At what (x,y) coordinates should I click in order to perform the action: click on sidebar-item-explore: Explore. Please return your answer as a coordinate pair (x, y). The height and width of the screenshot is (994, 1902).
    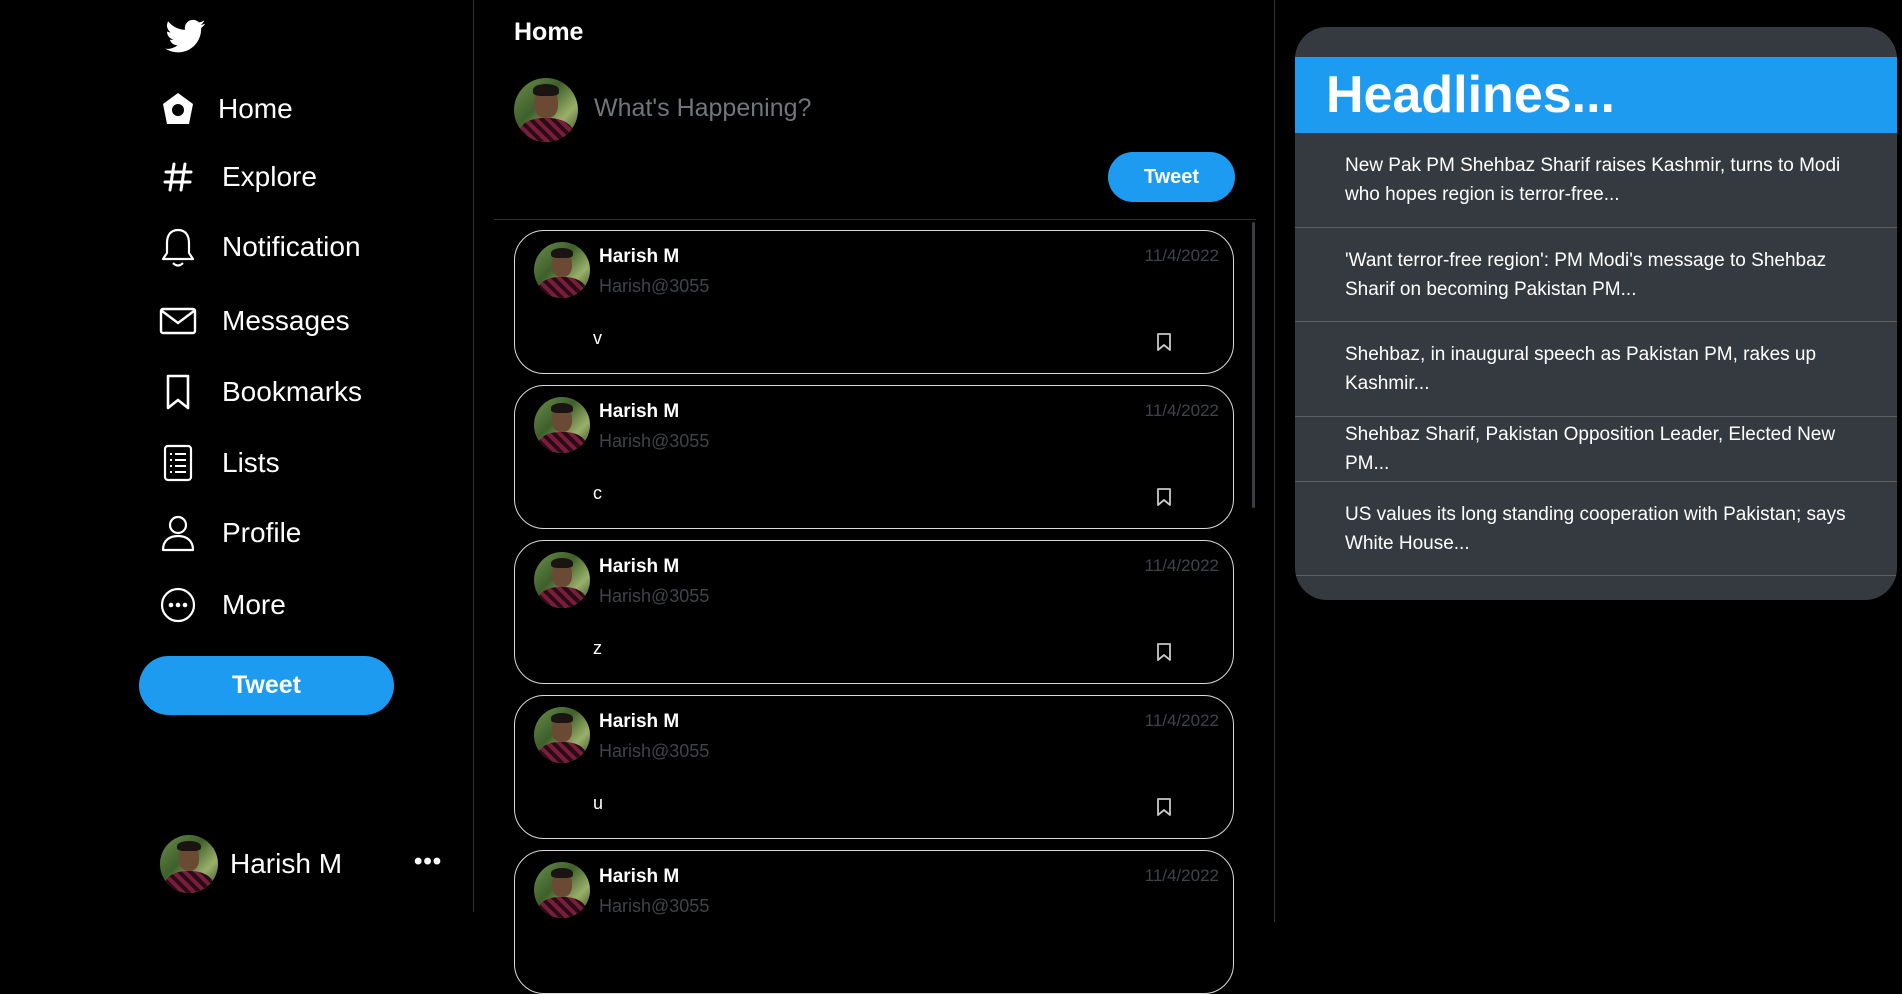
    Looking at the image, I should click on (308, 177).